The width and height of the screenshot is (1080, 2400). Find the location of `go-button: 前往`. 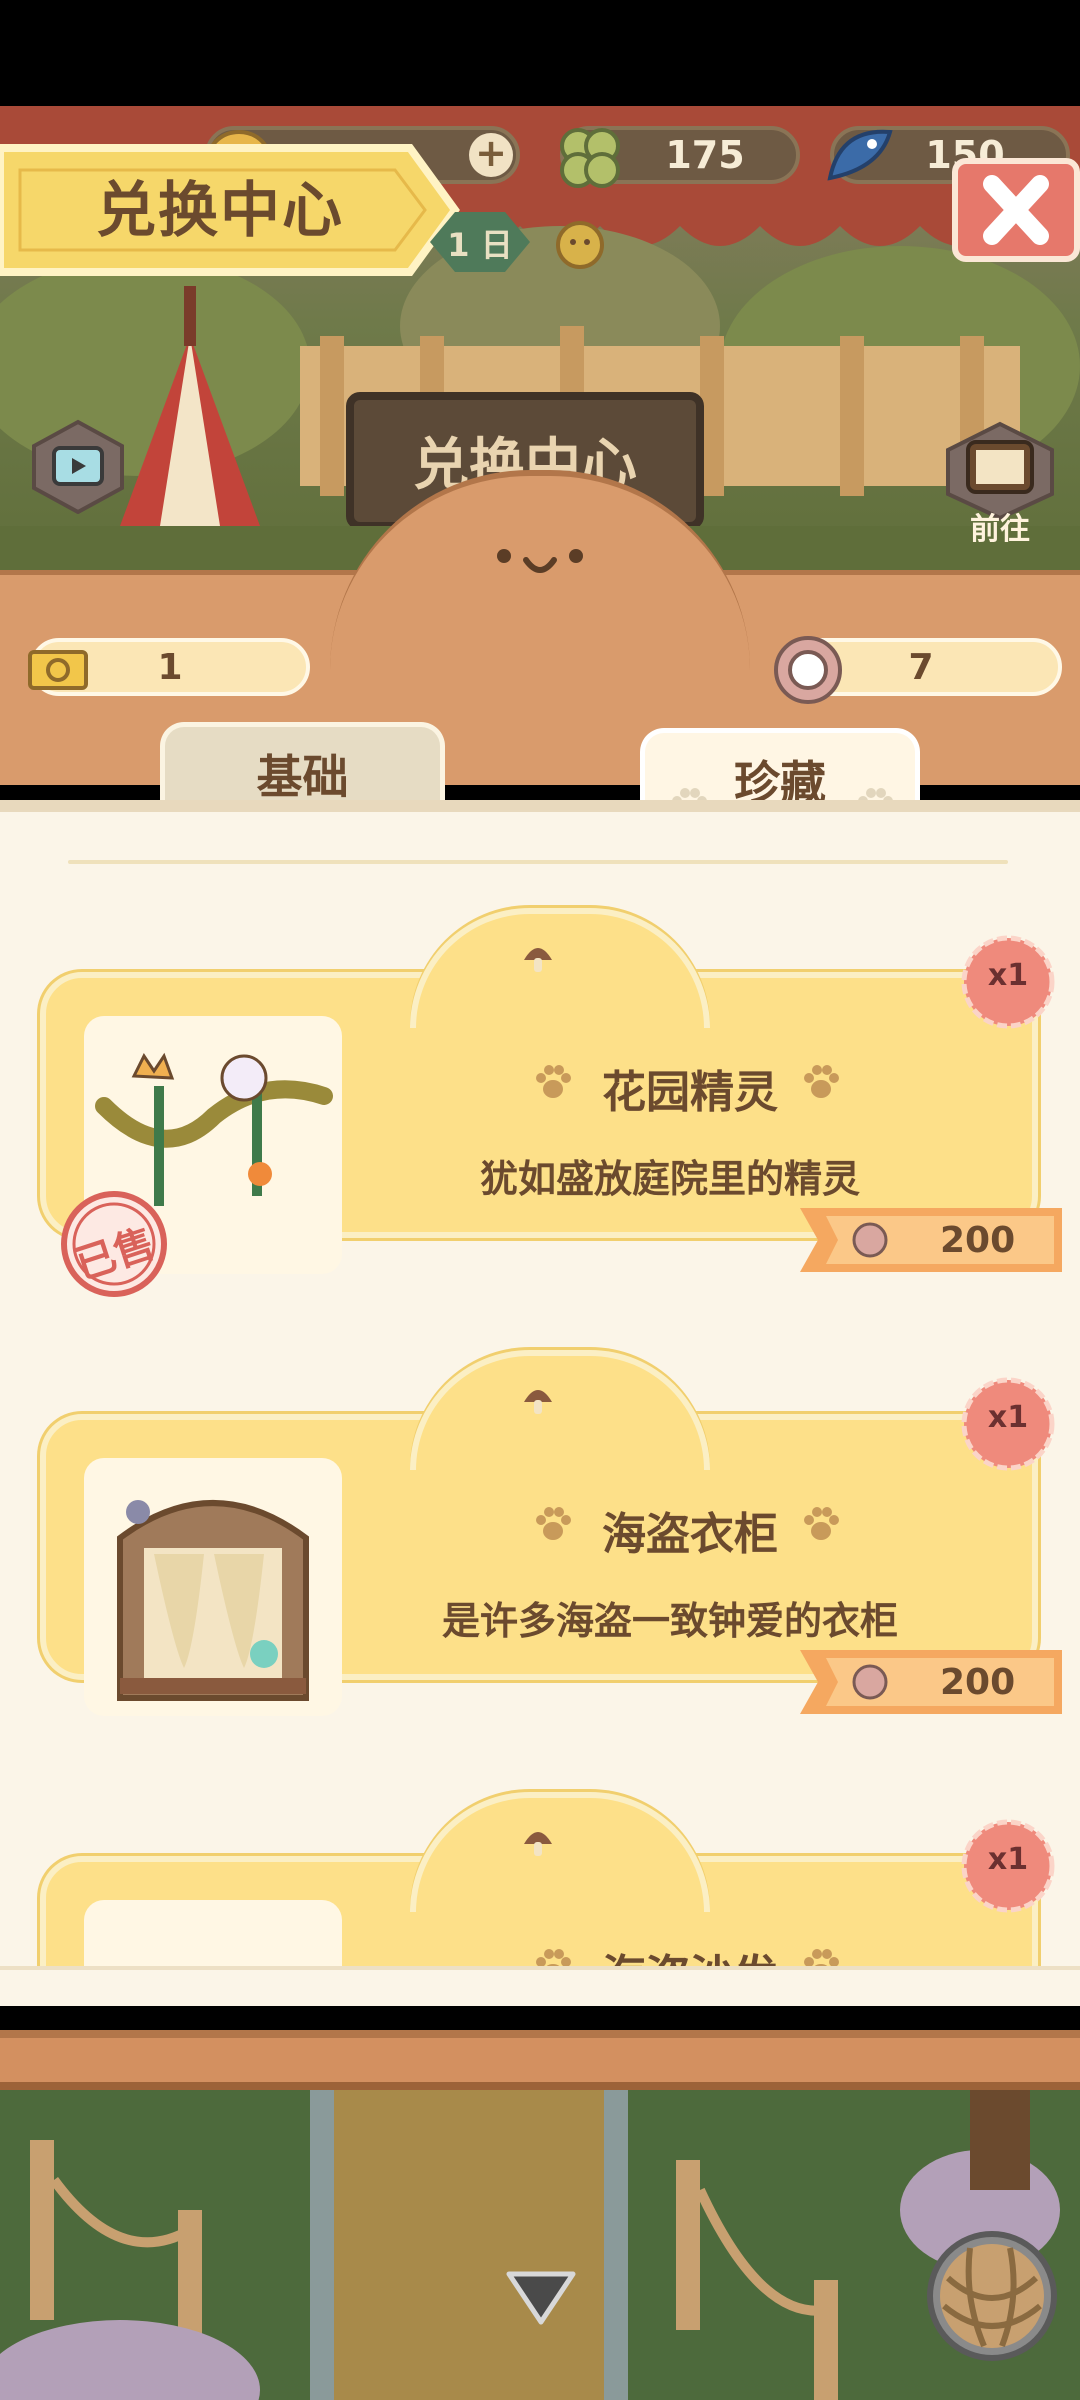

go-button: 前往 is located at coordinates (1000, 485).